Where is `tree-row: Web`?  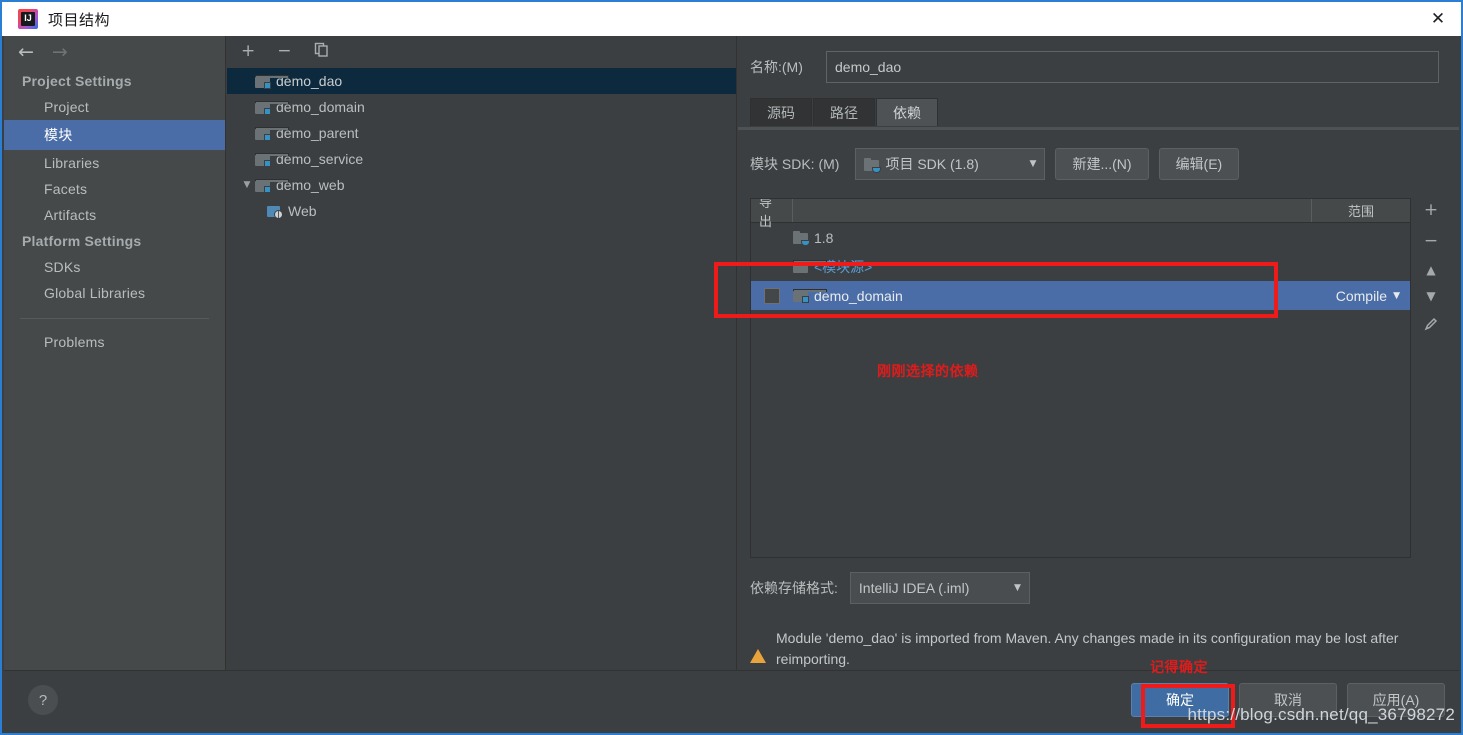 tree-row: Web is located at coordinates (481, 211).